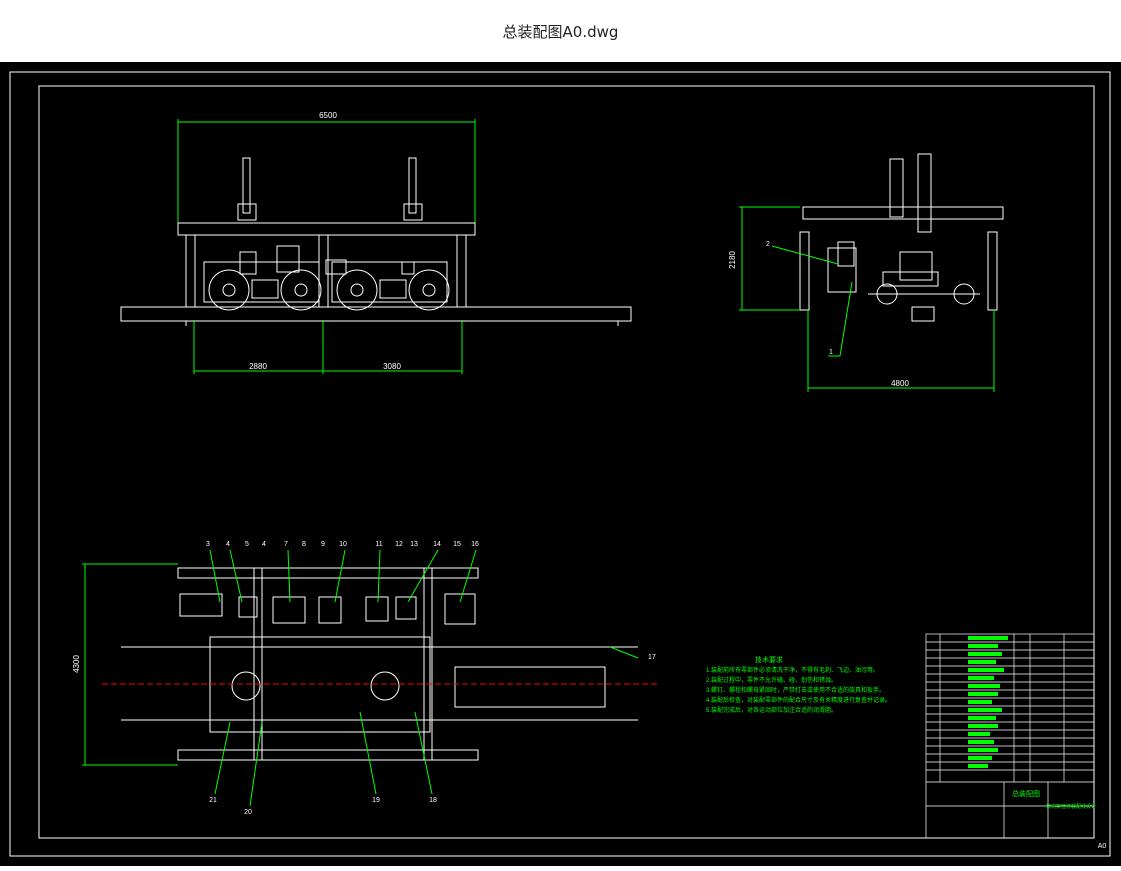  I want to click on dim-label-2880: 2880, so click(258, 366).